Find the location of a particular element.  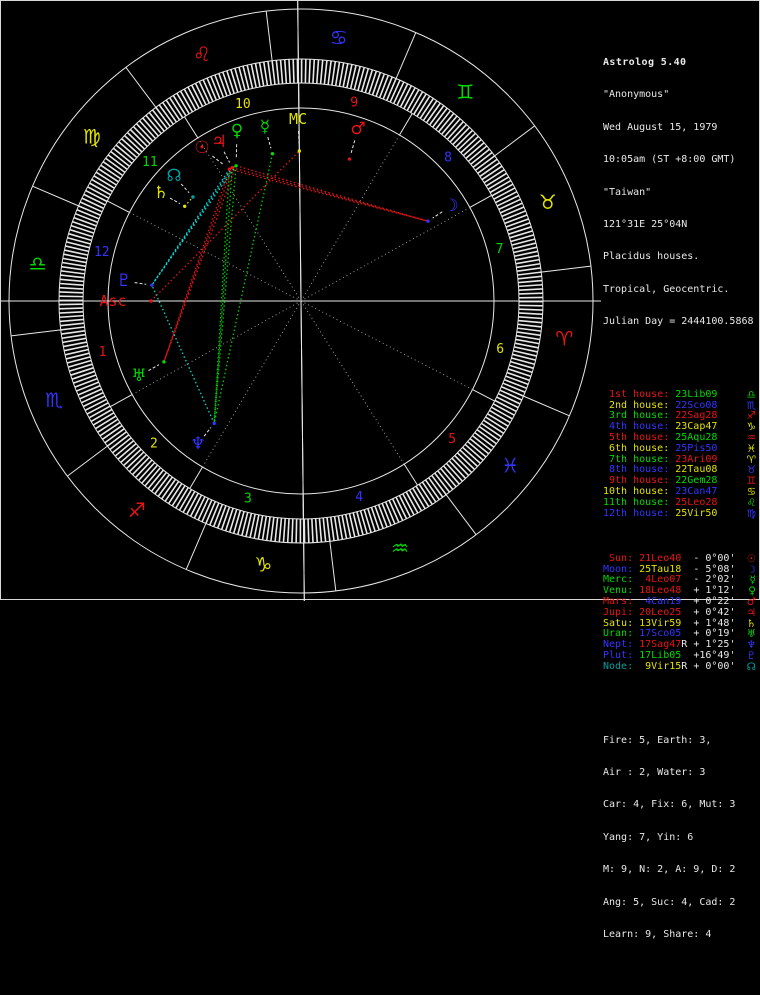

sign-glyph-icon: ♄ is located at coordinates (751, 624).